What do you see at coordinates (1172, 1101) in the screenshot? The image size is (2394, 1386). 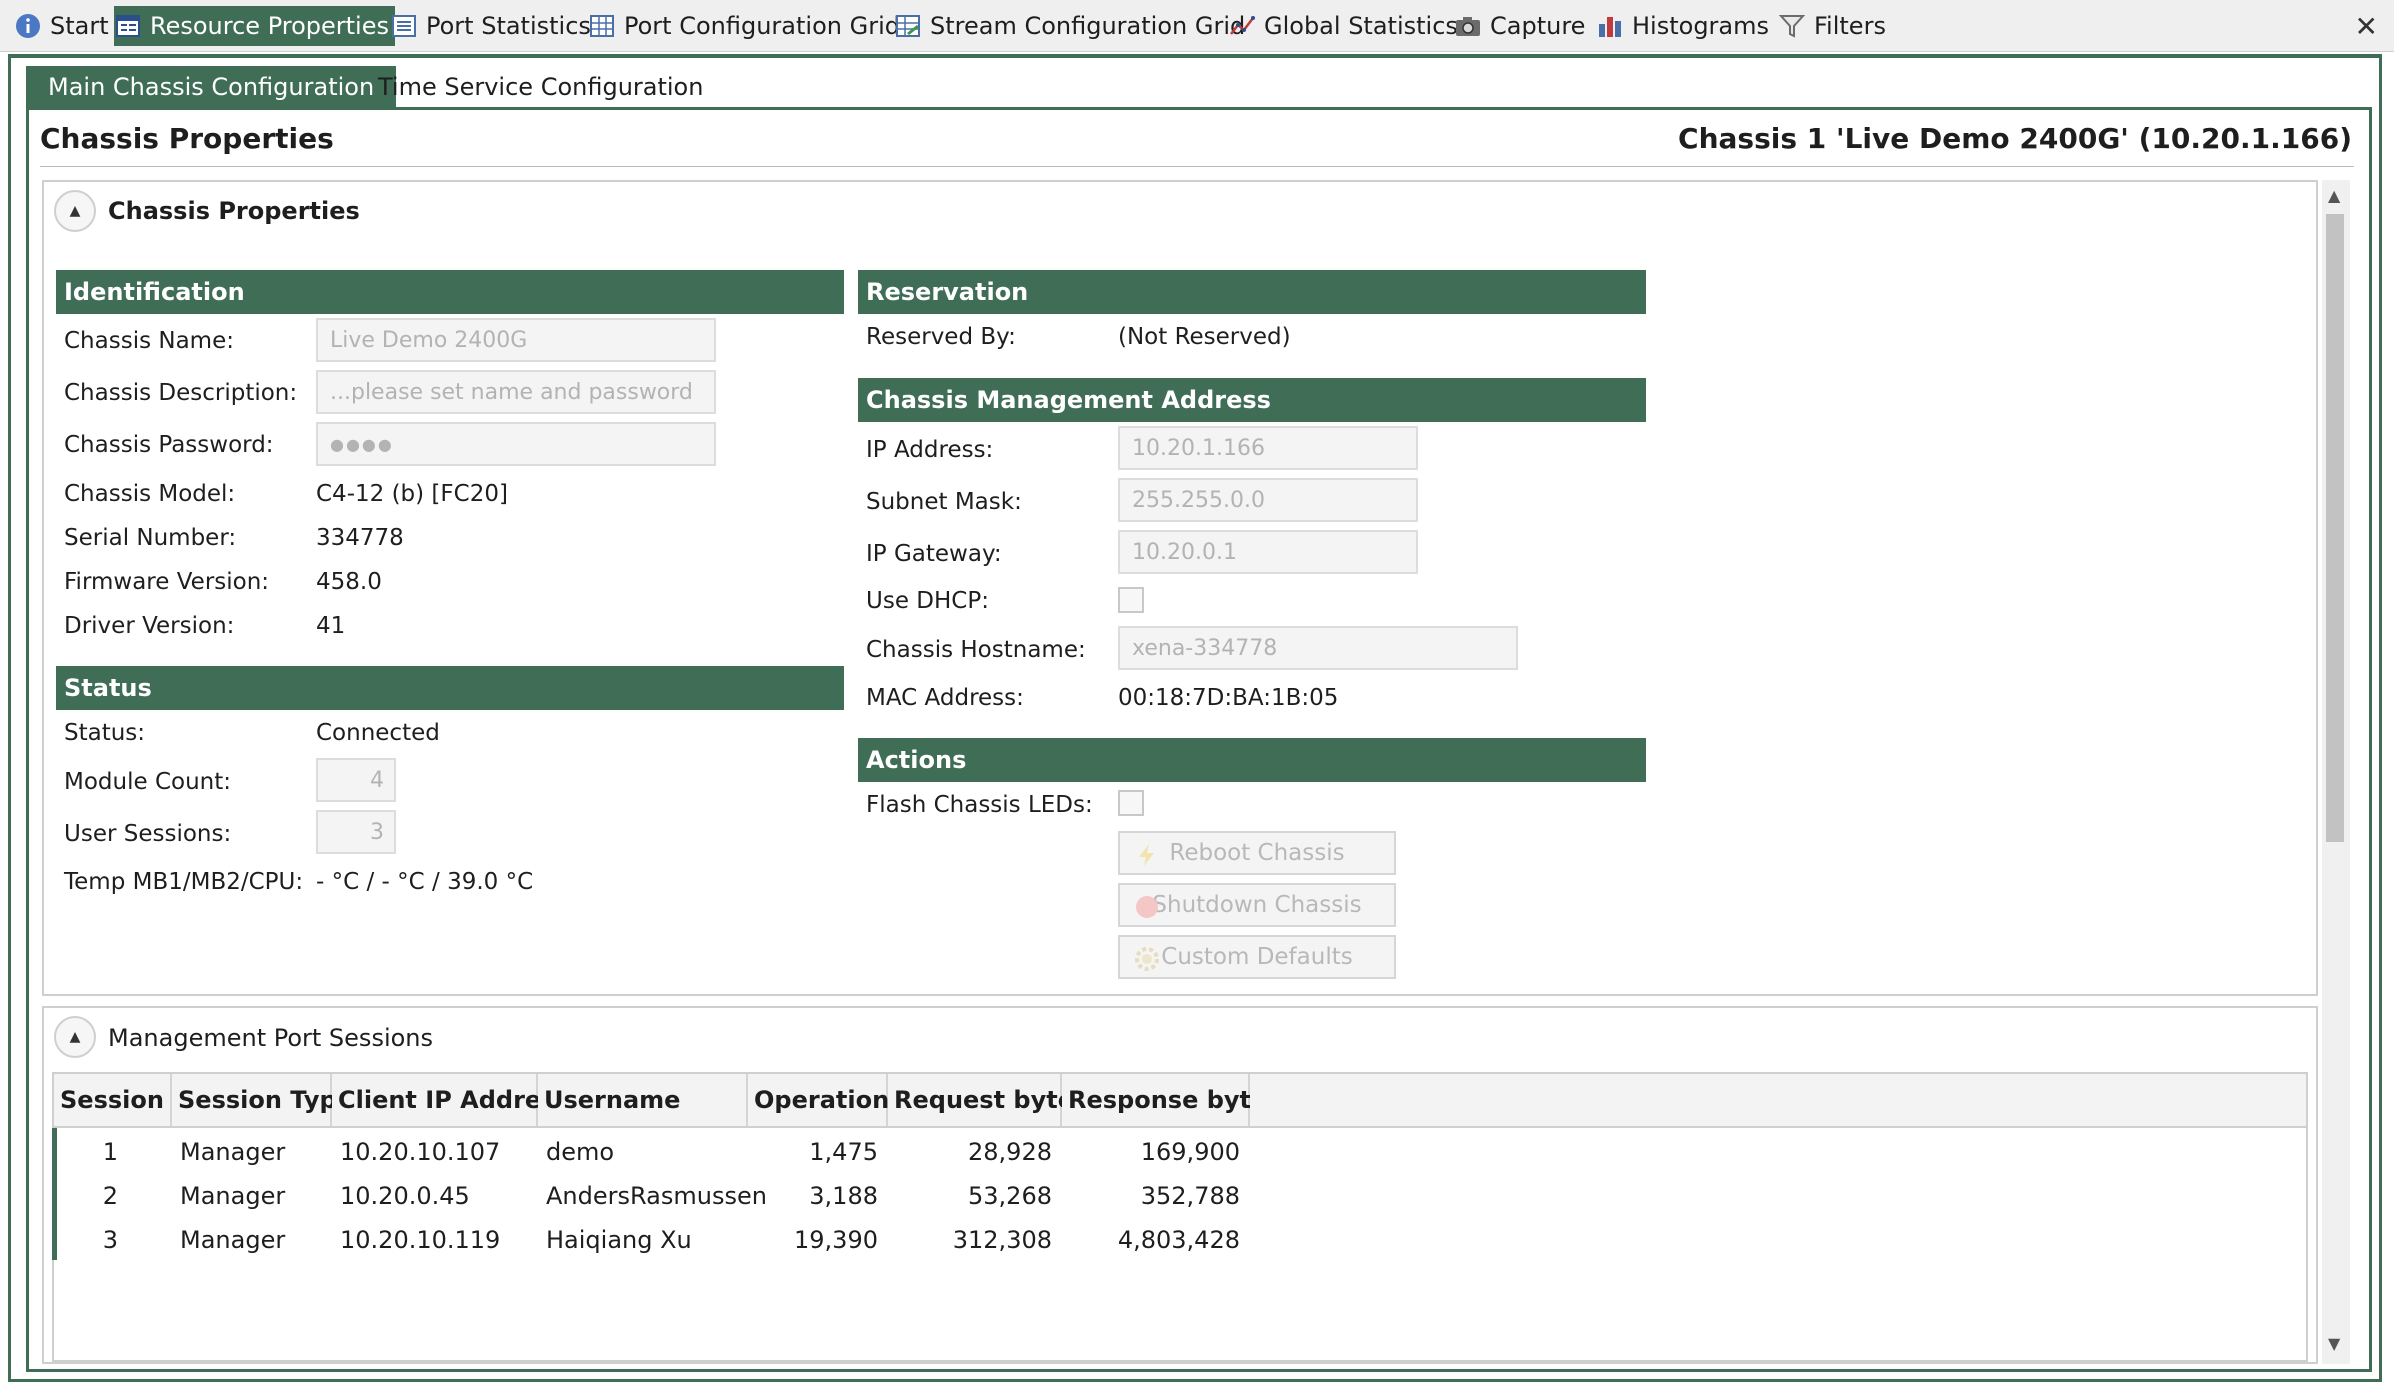 I see `column-header-response-bytes: Response bytes` at bounding box center [1172, 1101].